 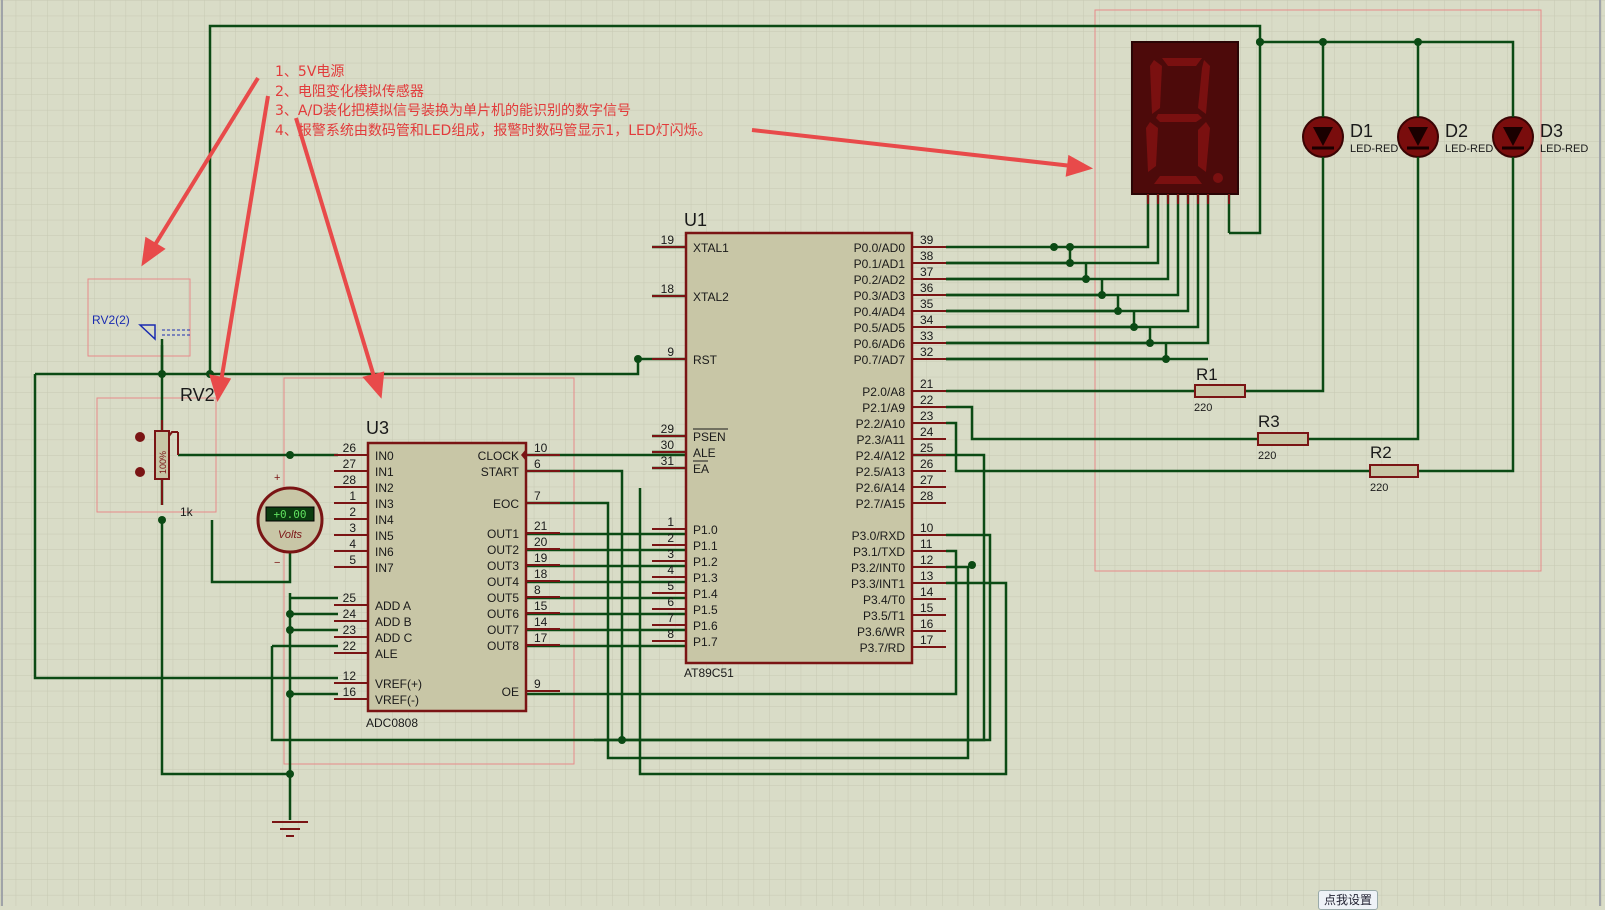 I want to click on pin-number: 10, so click(x=541, y=448).